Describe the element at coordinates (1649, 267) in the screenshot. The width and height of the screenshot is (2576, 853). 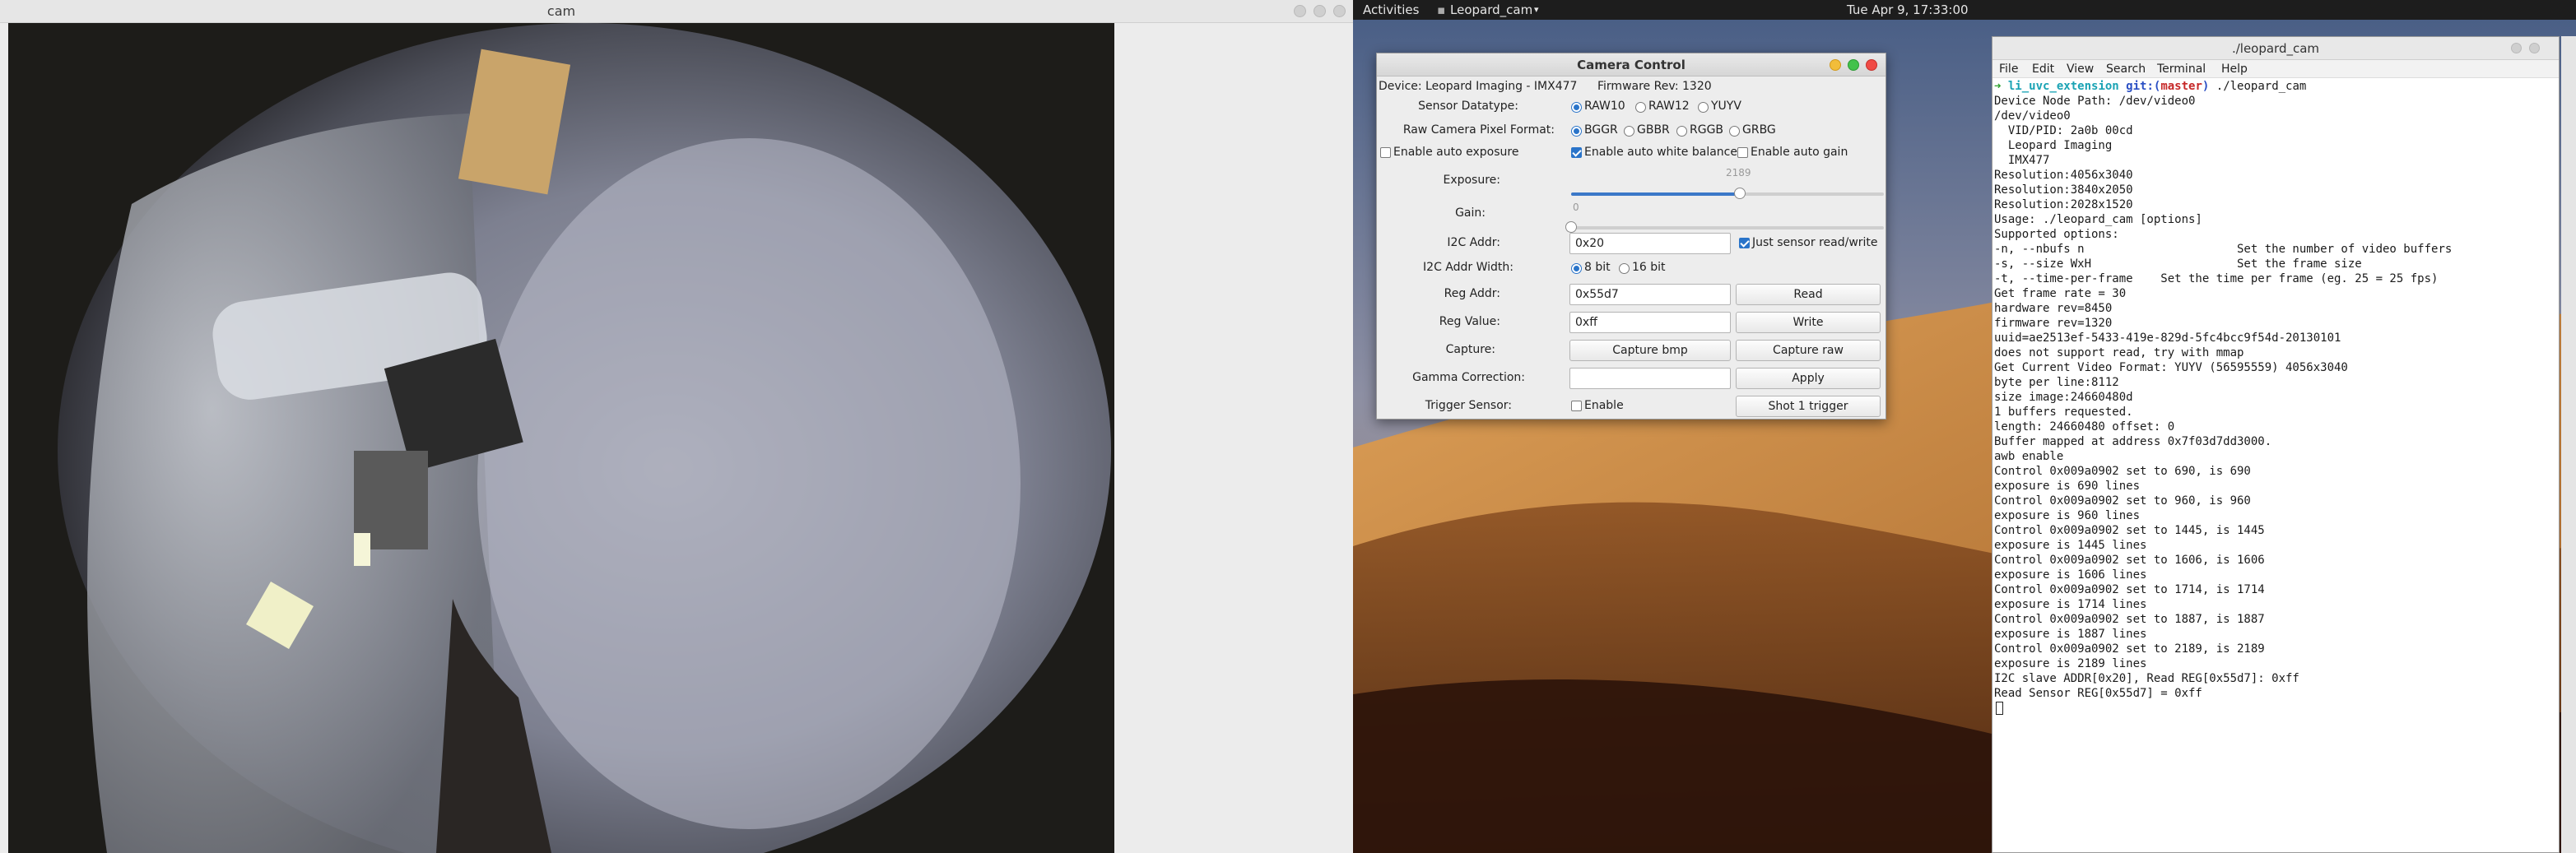
I see `16bit-label: 16 bit` at that location.